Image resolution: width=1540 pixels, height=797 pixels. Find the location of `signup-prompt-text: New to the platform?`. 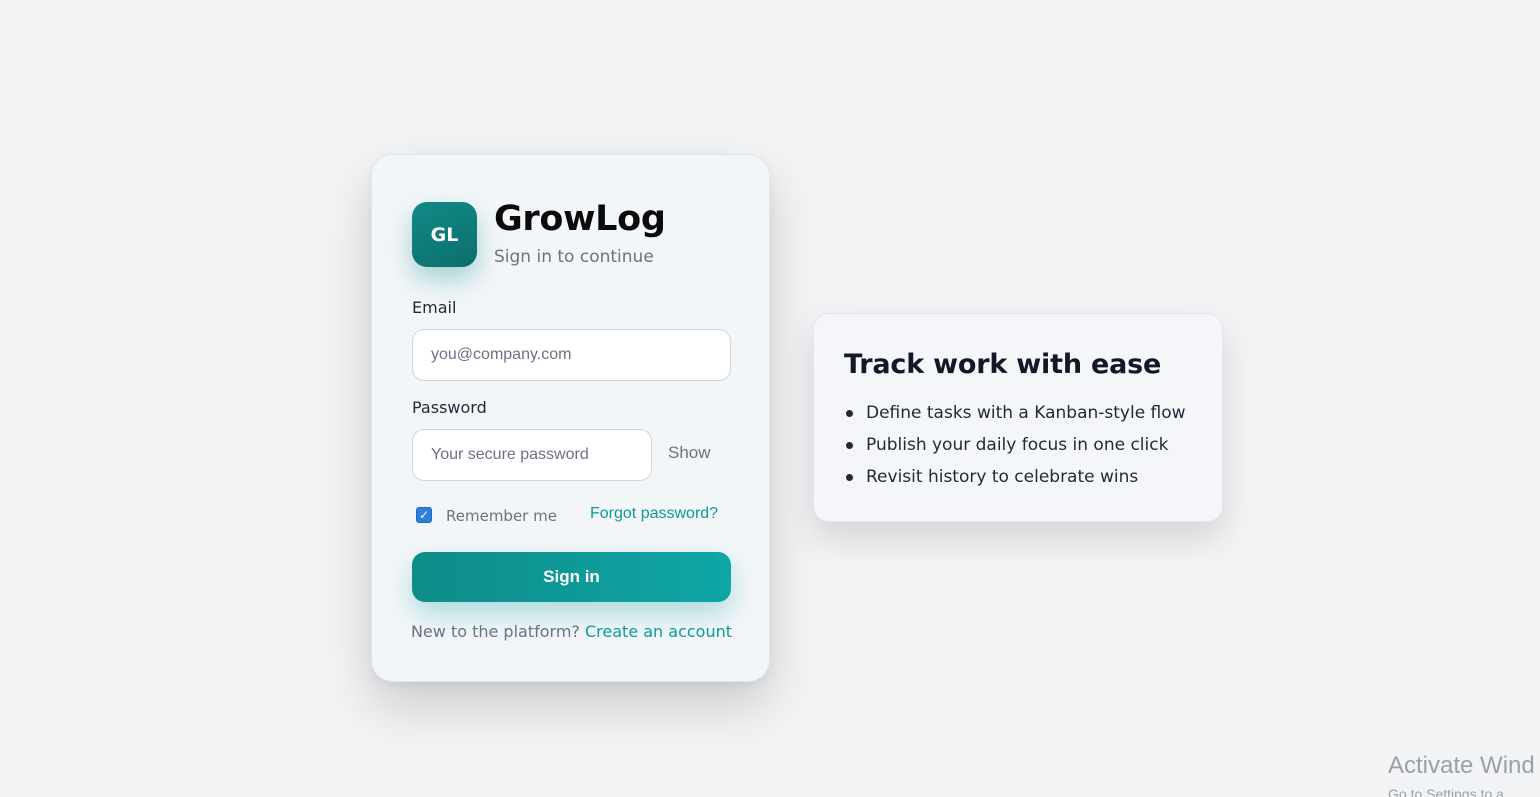

signup-prompt-text: New to the platform? is located at coordinates (497, 631).